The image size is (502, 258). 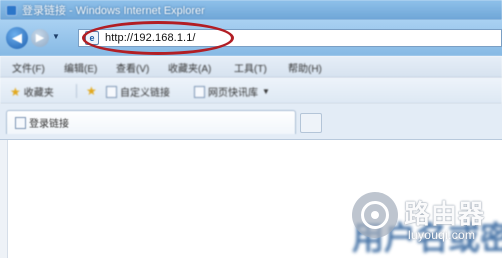 What do you see at coordinates (49, 124) in the screenshot?
I see `tab-label: 登录链接` at bounding box center [49, 124].